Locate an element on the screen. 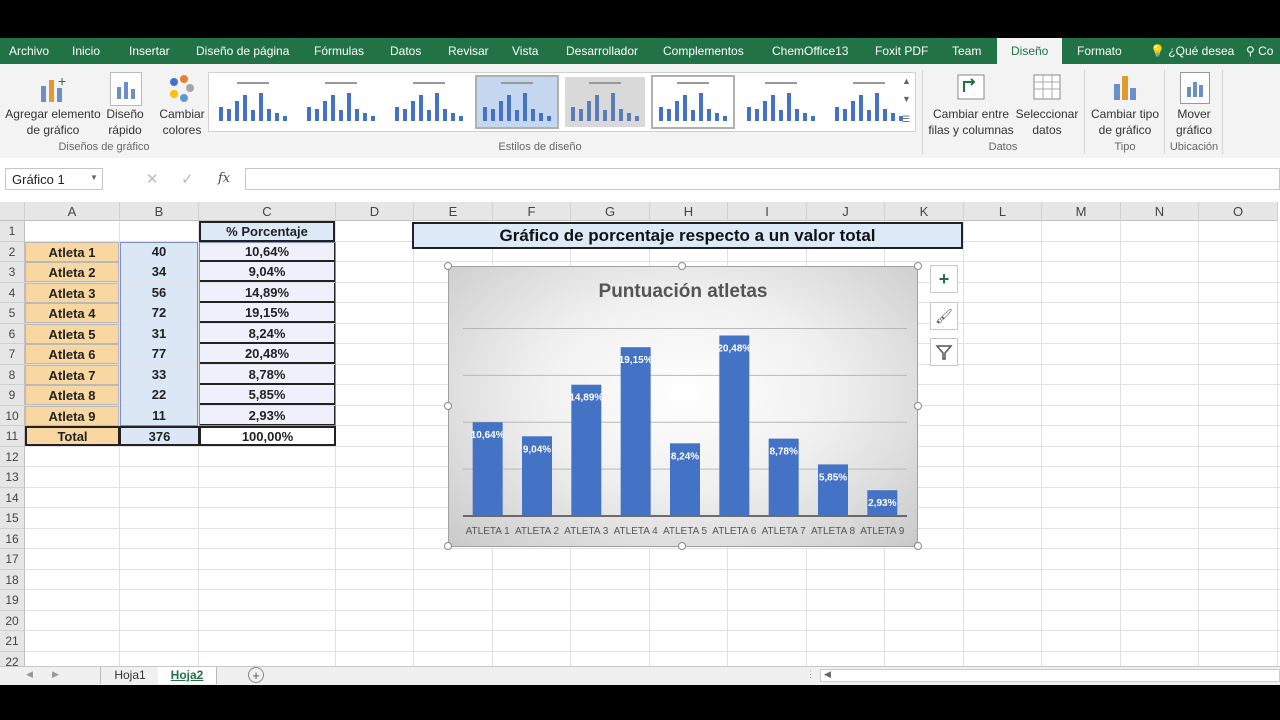 This screenshot has height=720, width=1280. quick-layout-button: Diseño rápido is located at coordinates (125, 122).